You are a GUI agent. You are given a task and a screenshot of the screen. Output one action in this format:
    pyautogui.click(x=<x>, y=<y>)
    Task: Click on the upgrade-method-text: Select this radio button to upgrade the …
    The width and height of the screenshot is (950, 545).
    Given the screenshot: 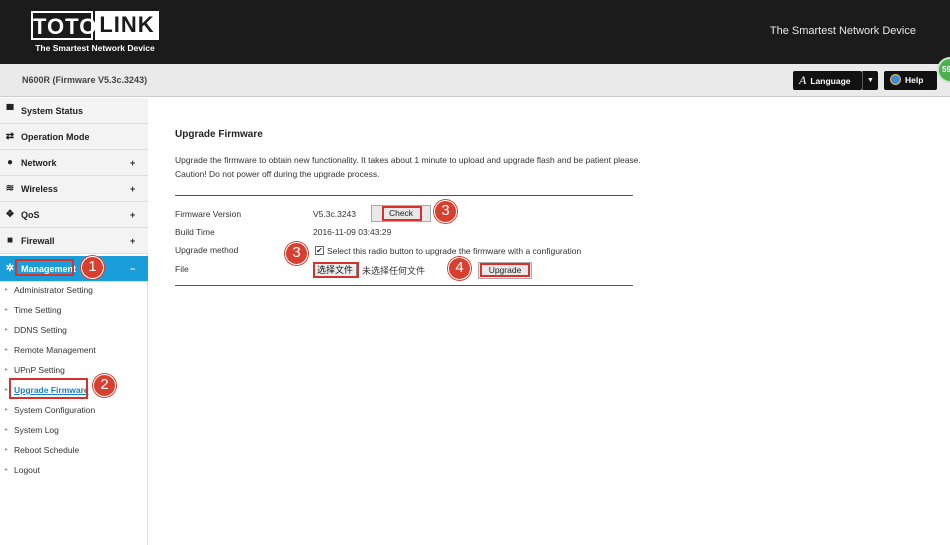 What is the action you would take?
    pyautogui.click(x=454, y=251)
    